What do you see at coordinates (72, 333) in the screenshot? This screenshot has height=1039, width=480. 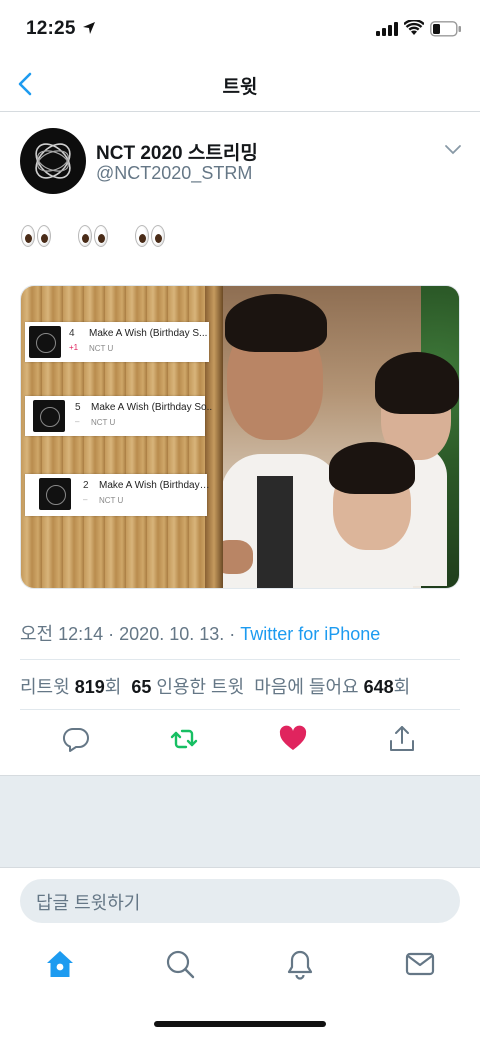 I see `chart-rank: 4` at bounding box center [72, 333].